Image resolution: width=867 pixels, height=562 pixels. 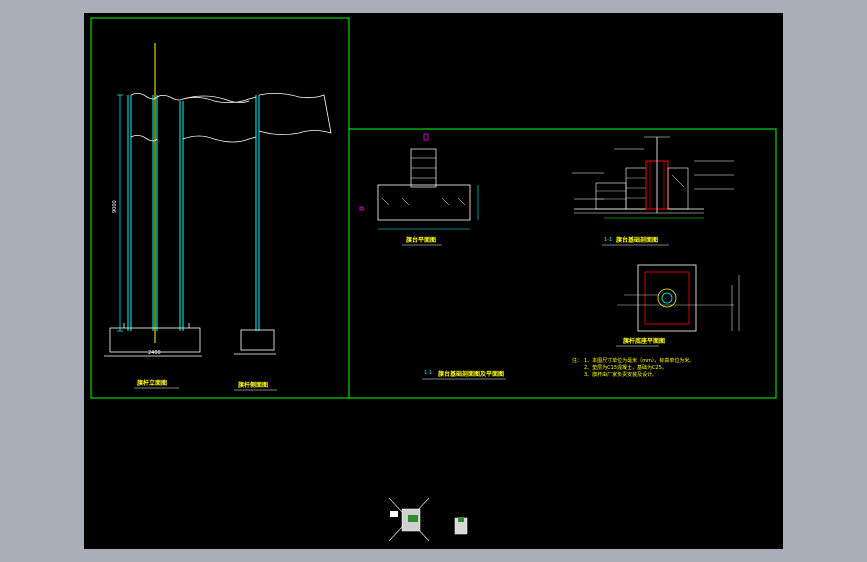 What do you see at coordinates (152, 383) in the screenshot?
I see `title-front-elevation: 旗杆立面图` at bounding box center [152, 383].